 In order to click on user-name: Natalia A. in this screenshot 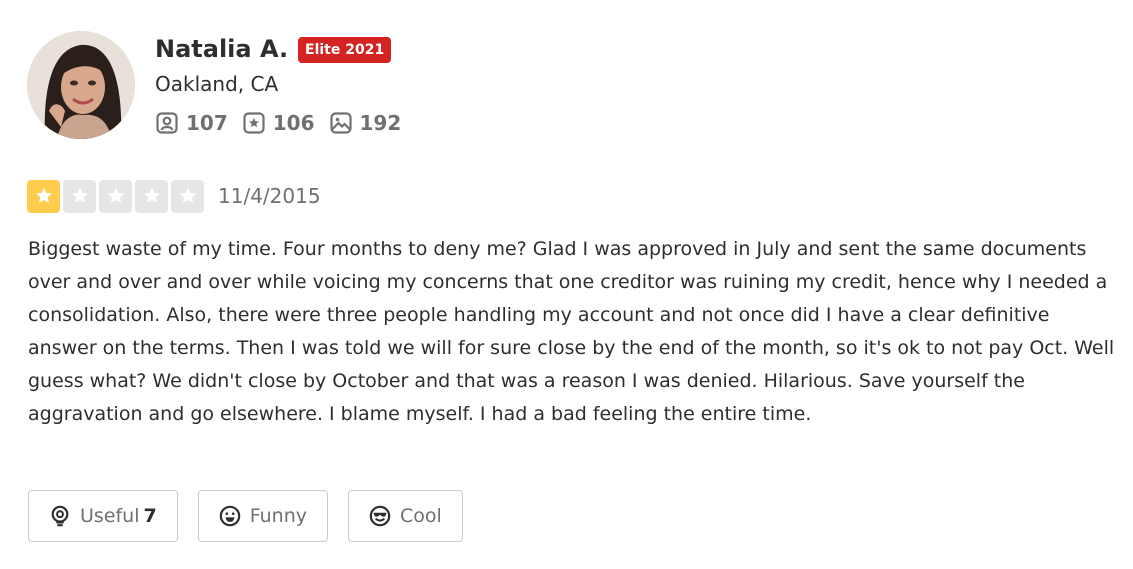, I will do `click(221, 49)`.